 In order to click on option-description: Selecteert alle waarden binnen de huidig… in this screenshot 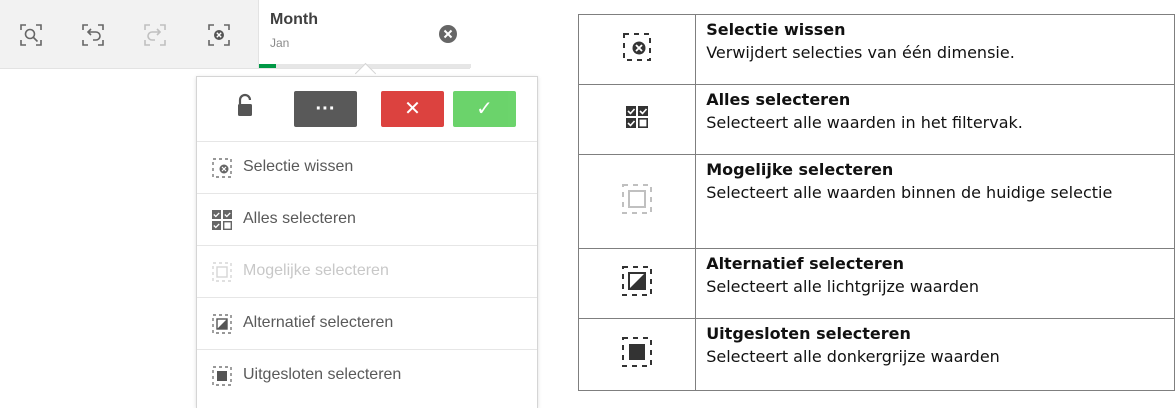, I will do `click(909, 192)`.